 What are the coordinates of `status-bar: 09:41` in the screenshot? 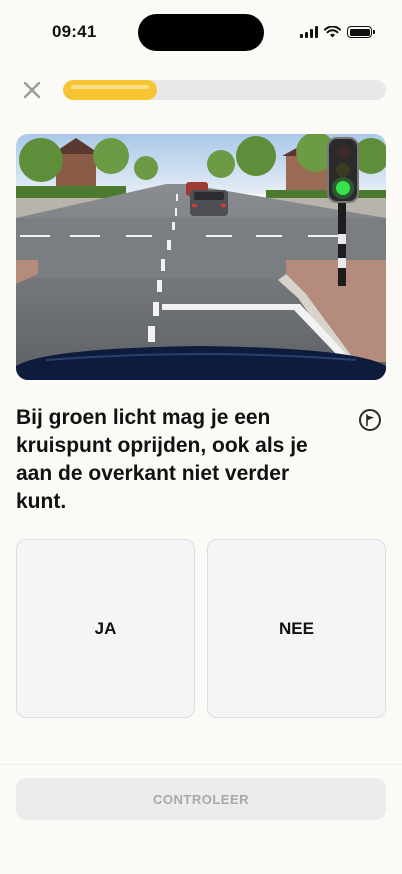 It's located at (201, 31).